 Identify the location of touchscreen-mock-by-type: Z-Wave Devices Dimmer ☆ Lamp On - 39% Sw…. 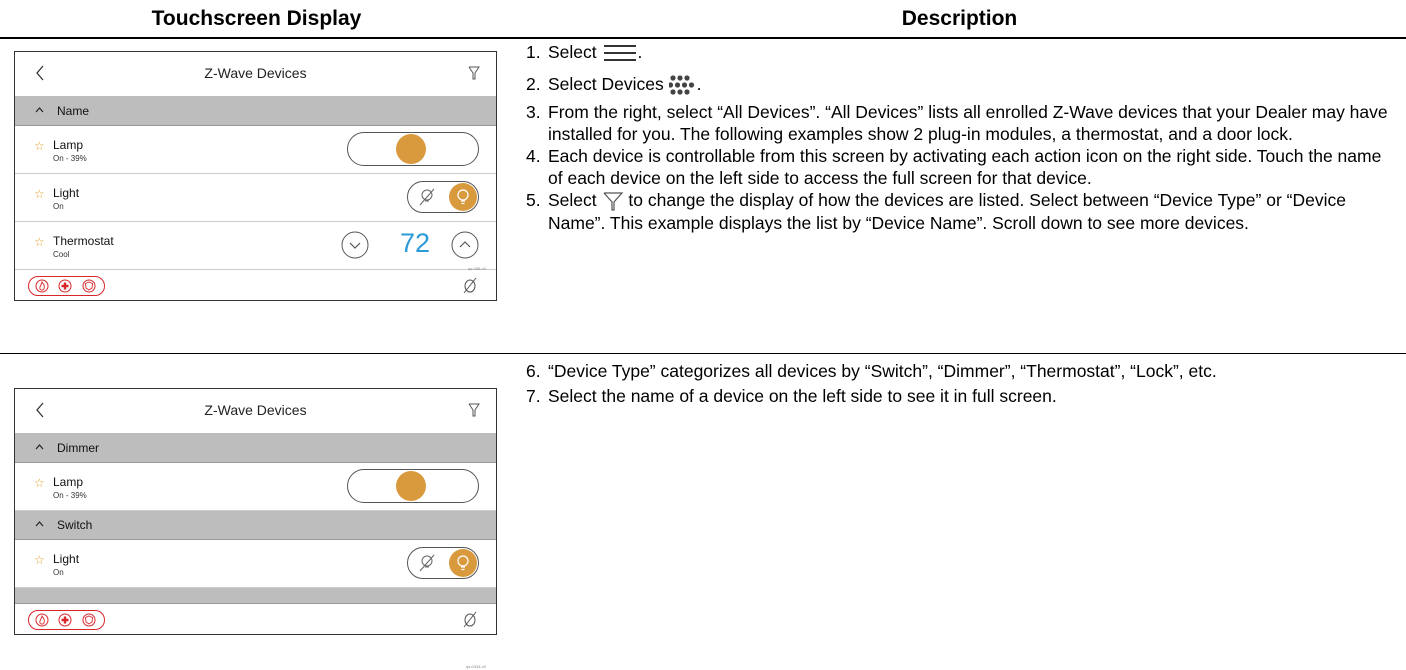
(255, 511).